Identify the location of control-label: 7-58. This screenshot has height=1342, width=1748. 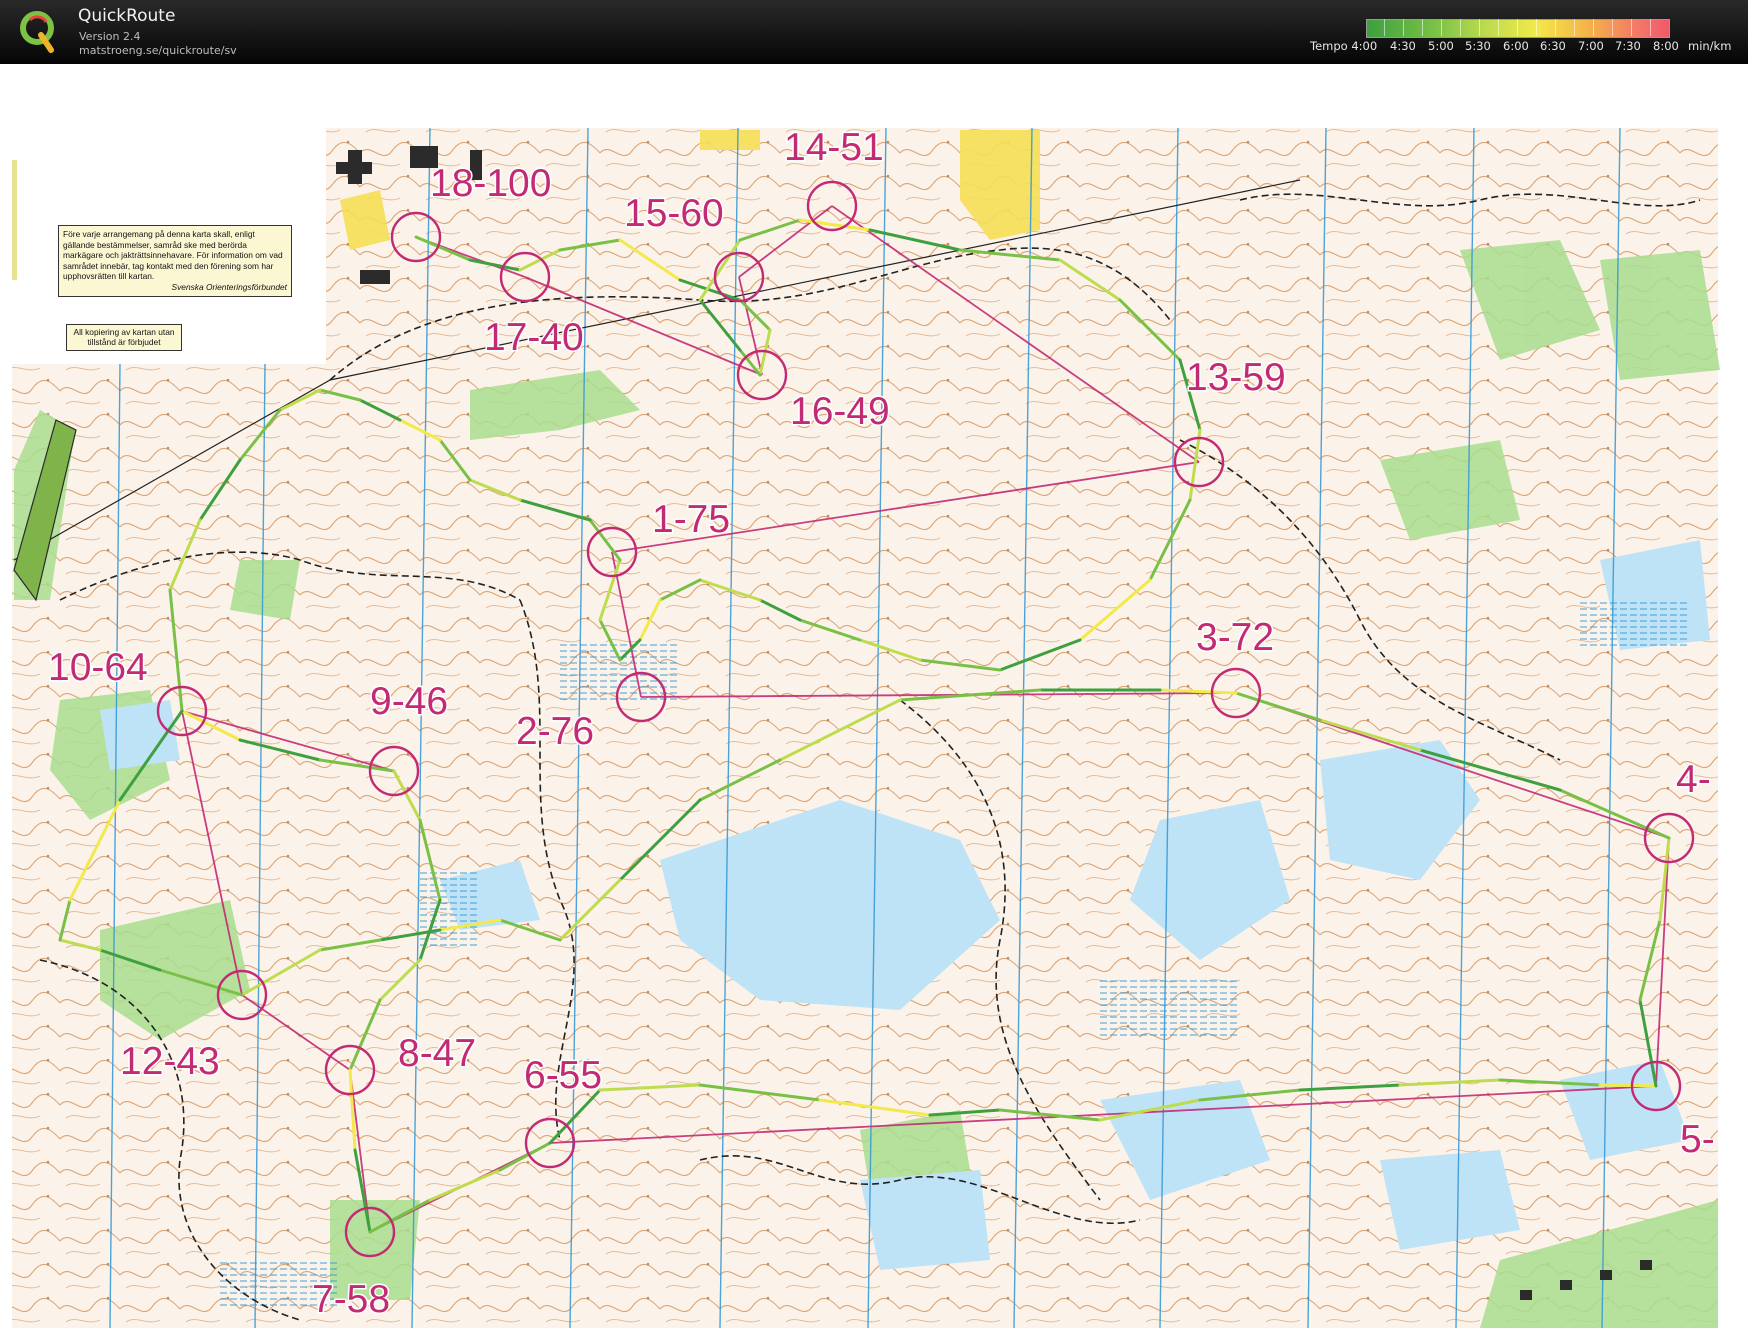
(351, 1299).